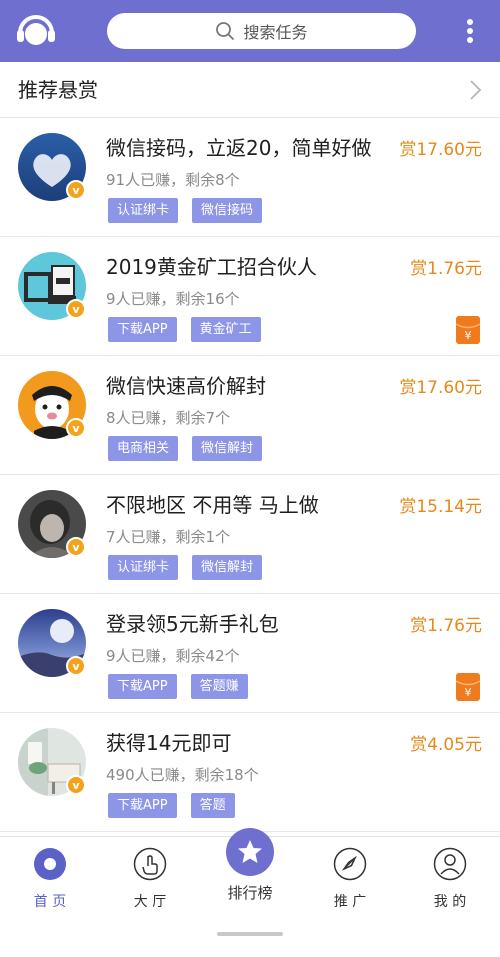  I want to click on nav-label: 排行榜, so click(250, 893).